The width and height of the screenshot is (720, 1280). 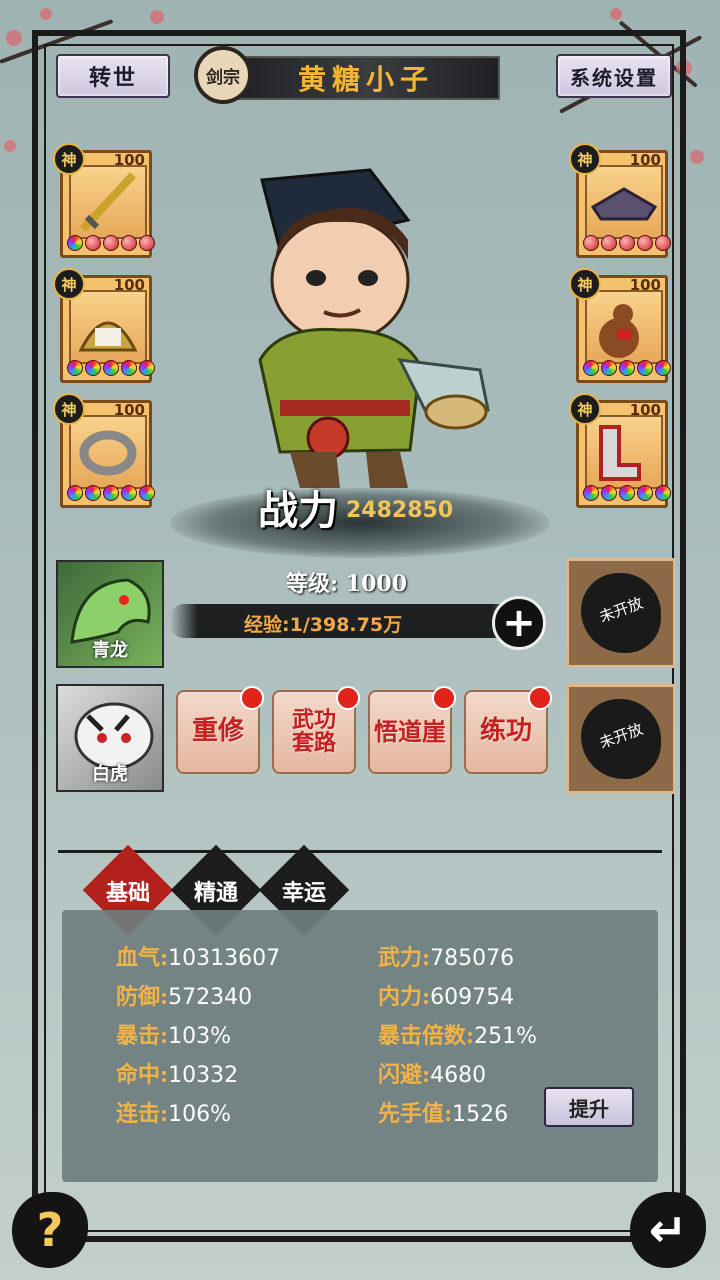 I want to click on stat-initiative: 先手值:1526, so click(x=443, y=1114).